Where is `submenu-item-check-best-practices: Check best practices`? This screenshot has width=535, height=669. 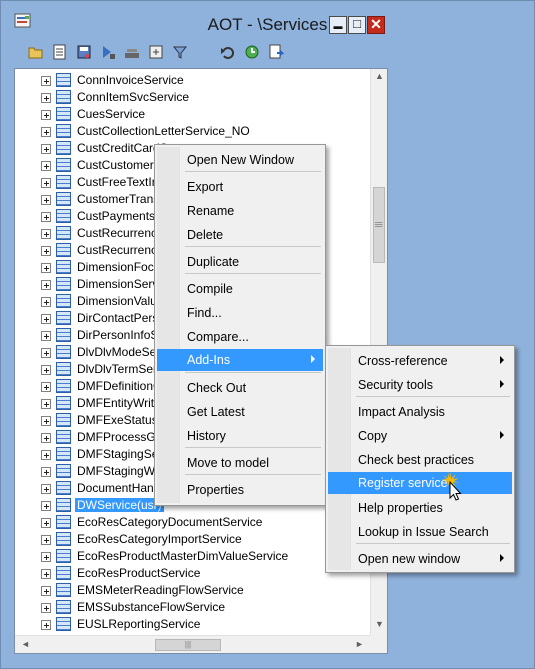
submenu-item-check-best-practices: Check best practices is located at coordinates (420, 460).